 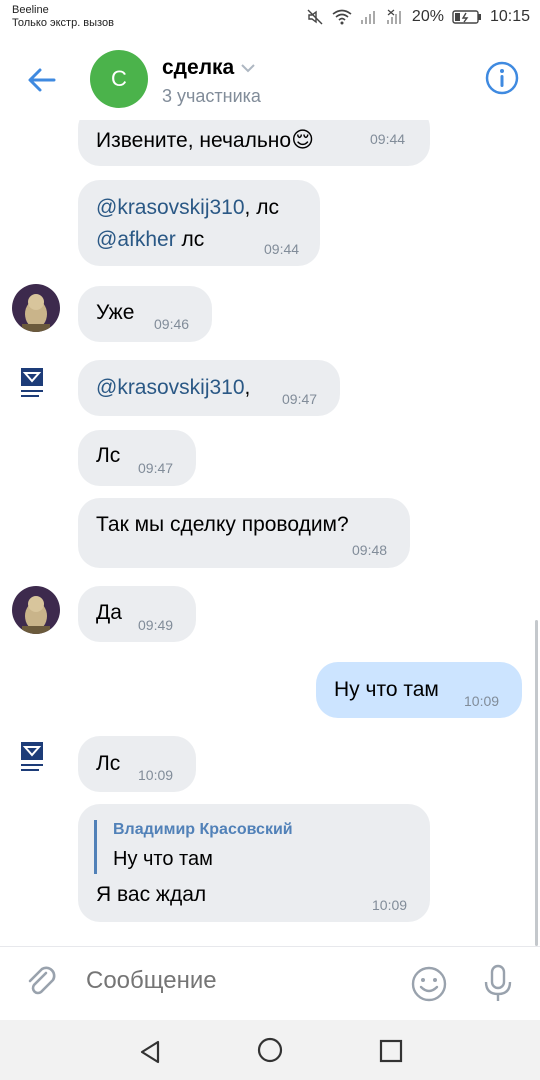 I want to click on message-bubble: Так мы сделку проводим? 09:48, so click(x=244, y=533).